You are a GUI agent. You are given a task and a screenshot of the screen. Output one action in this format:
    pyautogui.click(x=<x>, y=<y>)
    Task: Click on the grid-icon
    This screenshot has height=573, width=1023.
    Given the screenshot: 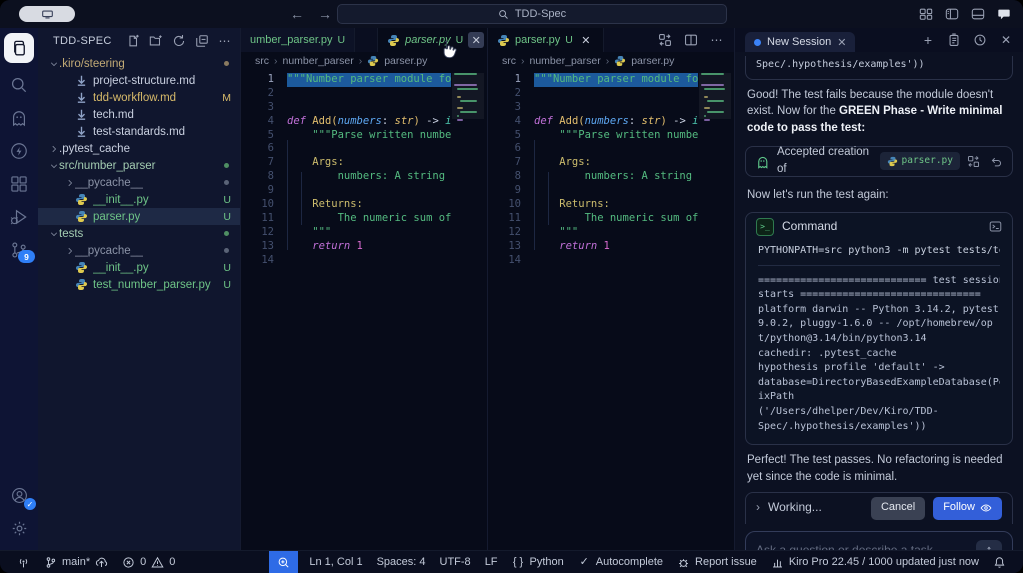 What is the action you would take?
    pyautogui.click(x=19, y=184)
    